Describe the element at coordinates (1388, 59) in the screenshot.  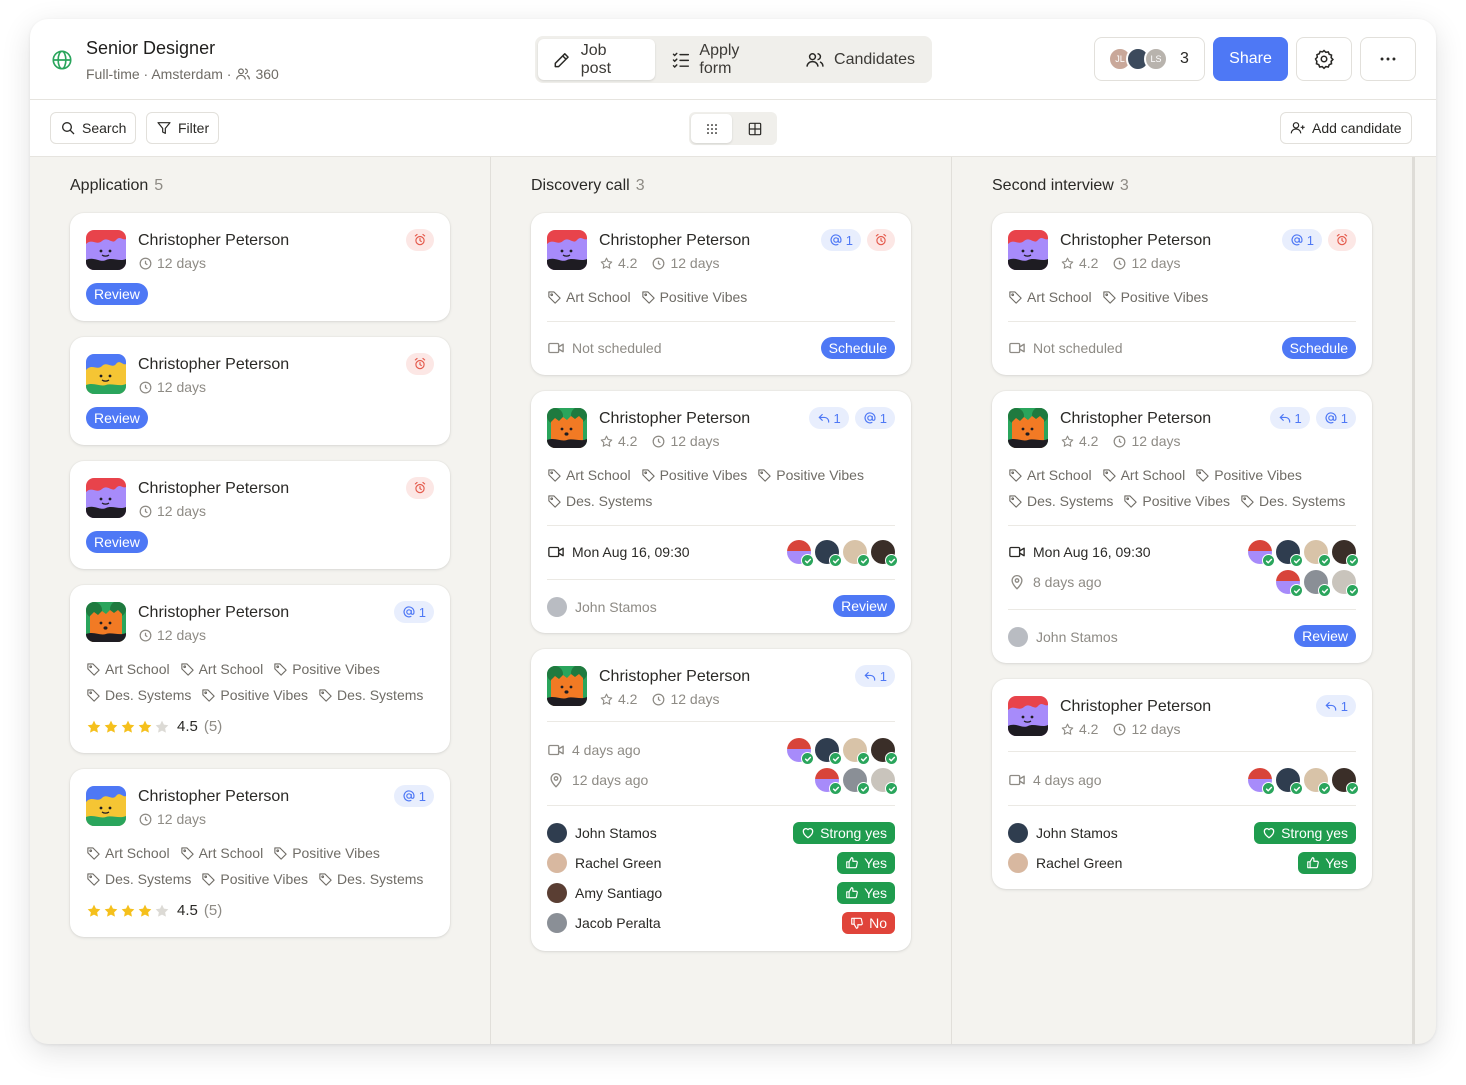
I see `more-button` at that location.